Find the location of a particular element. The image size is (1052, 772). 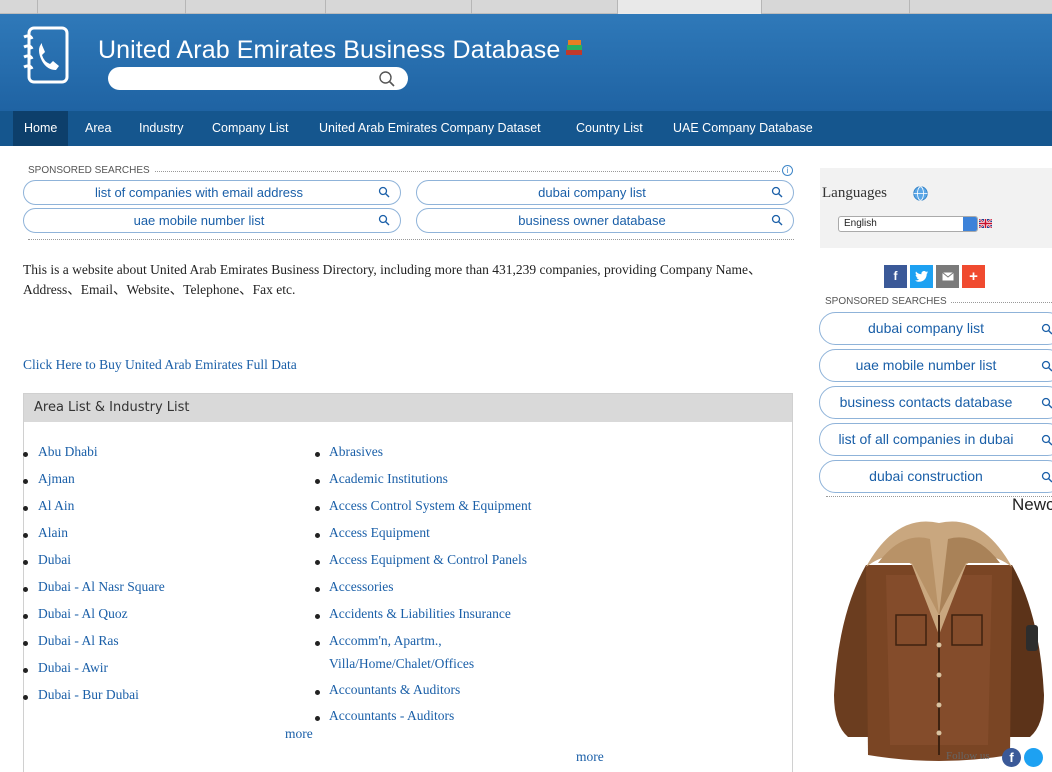

area-link: Alain is located at coordinates (53, 533).